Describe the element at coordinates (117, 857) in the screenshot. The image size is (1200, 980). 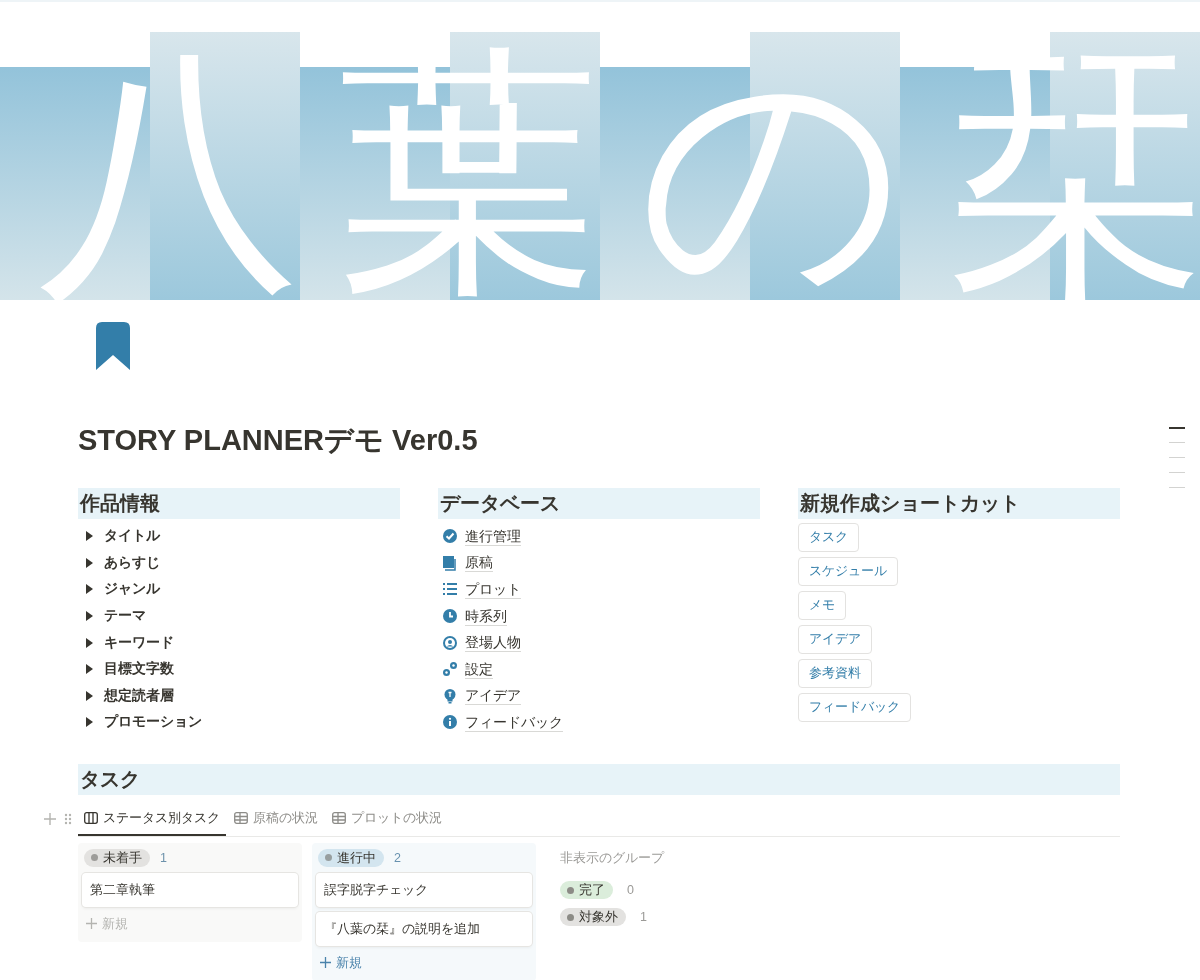
I see `status-tag: 未着手` at that location.